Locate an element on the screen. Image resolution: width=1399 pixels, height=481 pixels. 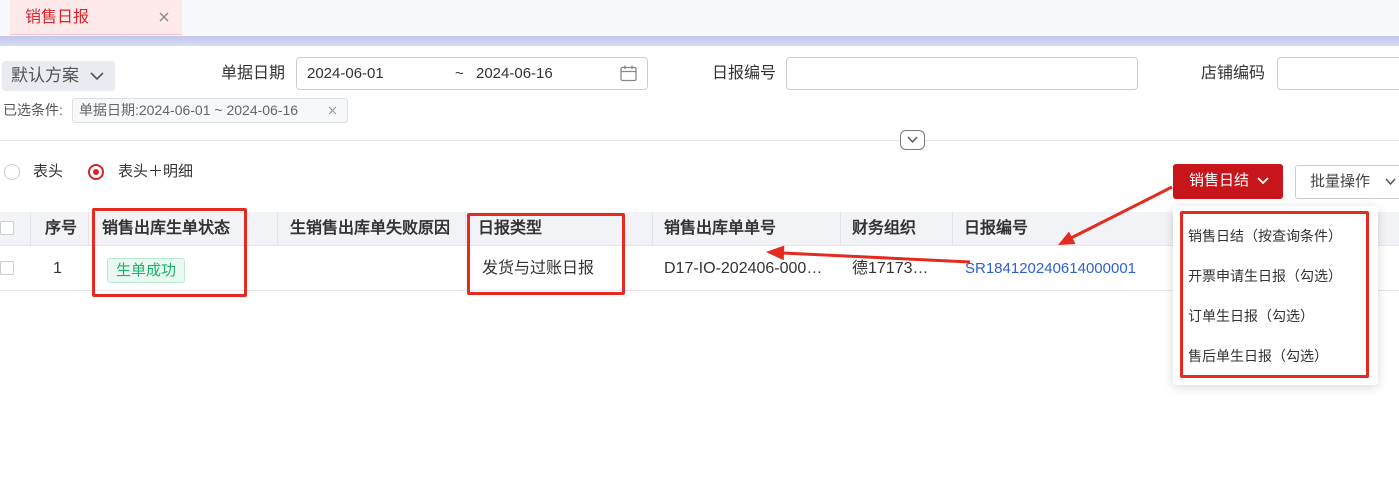
radio-selected-dot is located at coordinates (96, 172).